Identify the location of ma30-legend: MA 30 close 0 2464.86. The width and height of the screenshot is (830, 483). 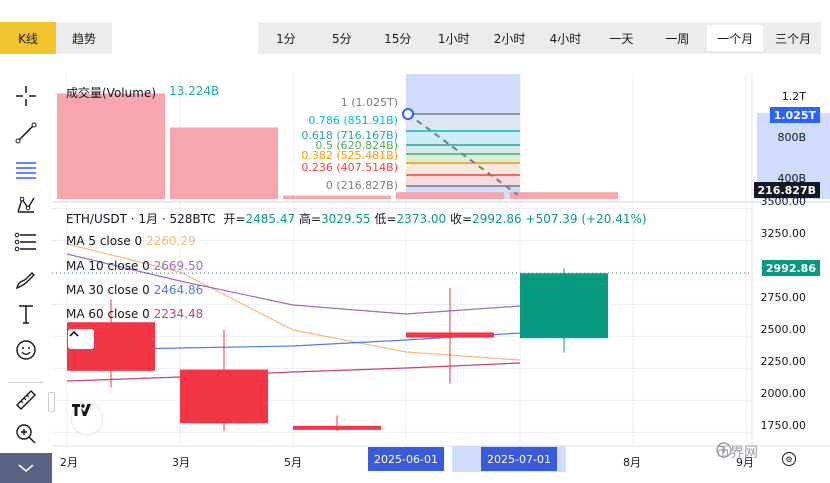
(134, 290).